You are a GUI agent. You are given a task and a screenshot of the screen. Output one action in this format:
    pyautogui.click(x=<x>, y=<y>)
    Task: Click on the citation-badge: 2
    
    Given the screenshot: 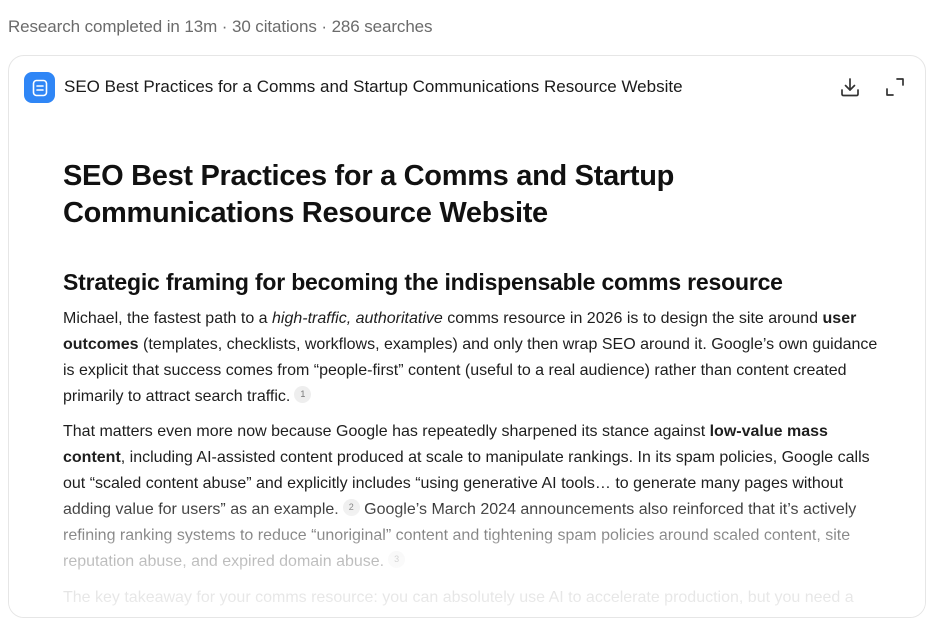 What is the action you would take?
    pyautogui.click(x=351, y=507)
    